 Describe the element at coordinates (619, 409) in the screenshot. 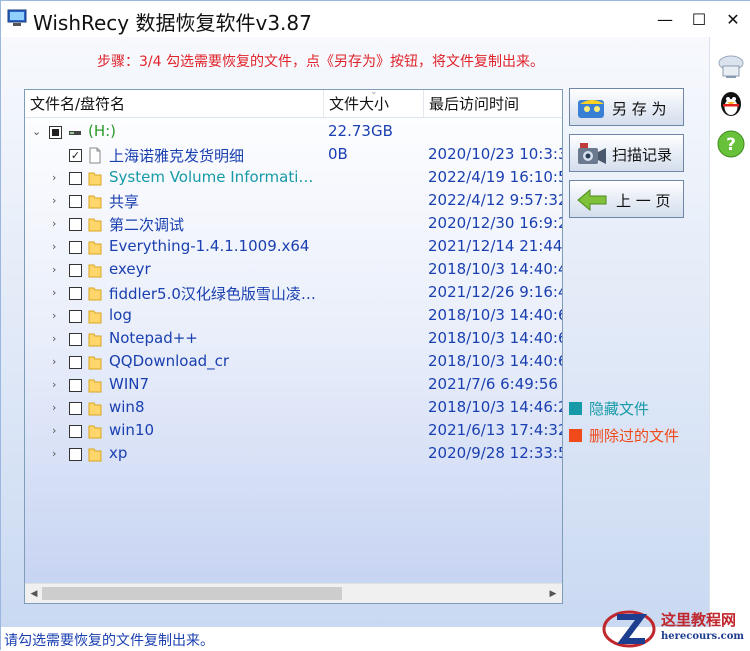

I see `legend-hidden-label: 隐藏文件` at that location.